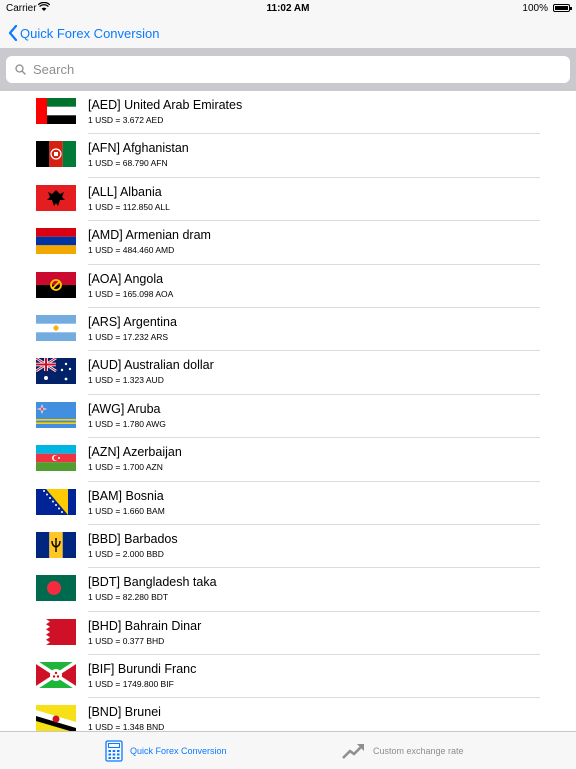 The width and height of the screenshot is (576, 769). I want to click on currency-title: [BND] Brunei, so click(124, 712).